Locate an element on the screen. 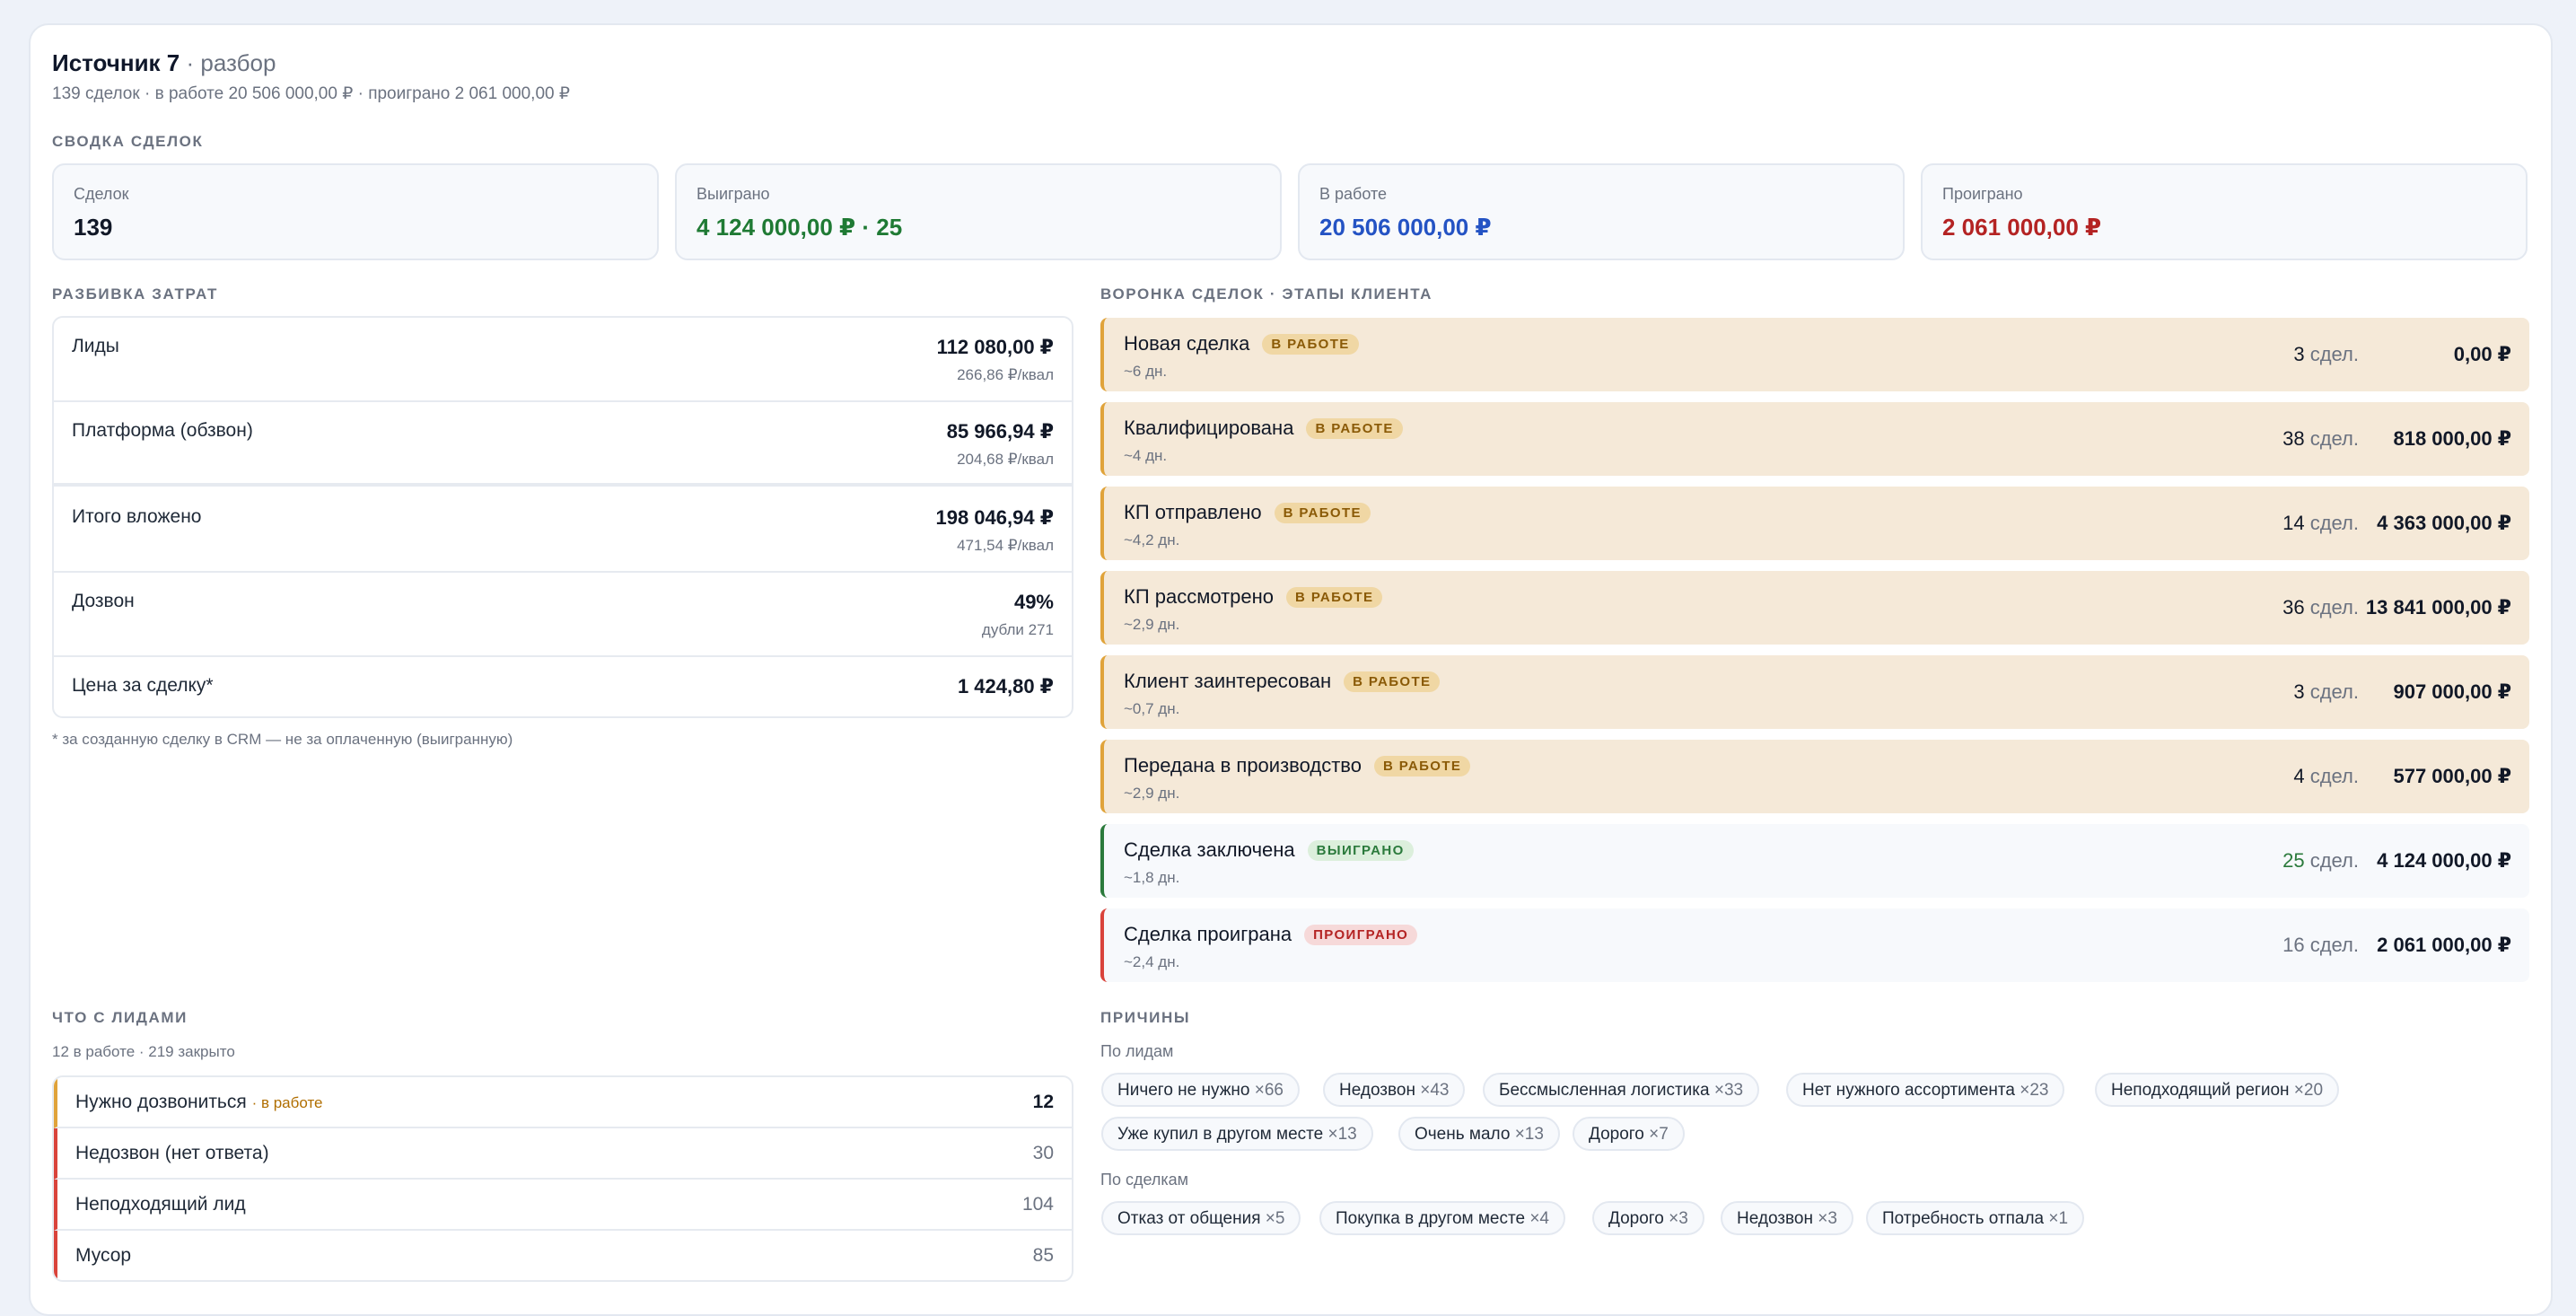  cost-row-total: Итого вложено 198 046,94 ₽ 471,54 ₽/квал is located at coordinates (563, 530).